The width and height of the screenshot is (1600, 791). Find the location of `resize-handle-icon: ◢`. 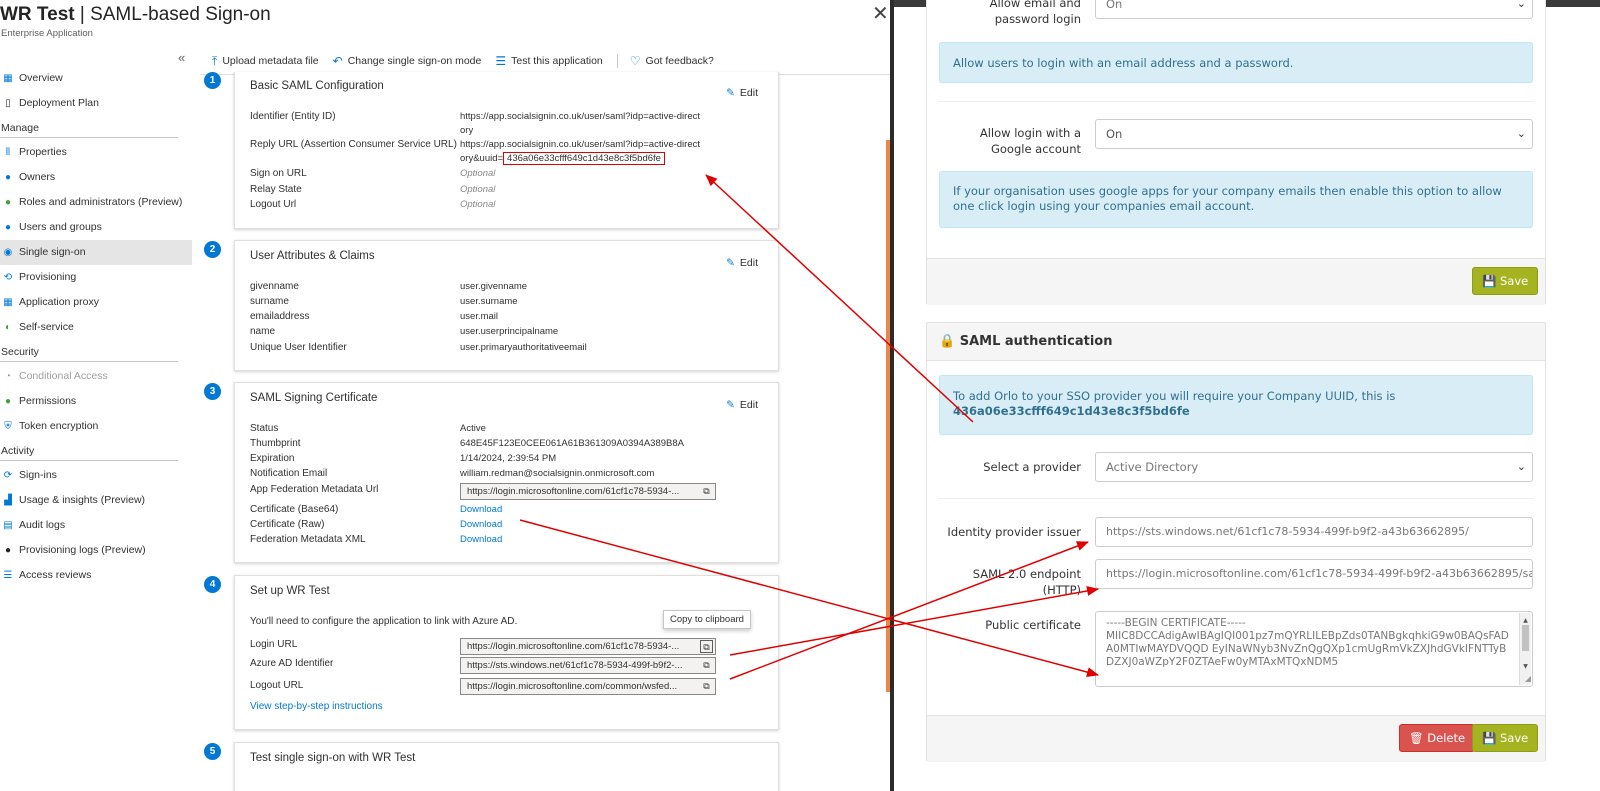

resize-handle-icon: ◢ is located at coordinates (1528, 678).